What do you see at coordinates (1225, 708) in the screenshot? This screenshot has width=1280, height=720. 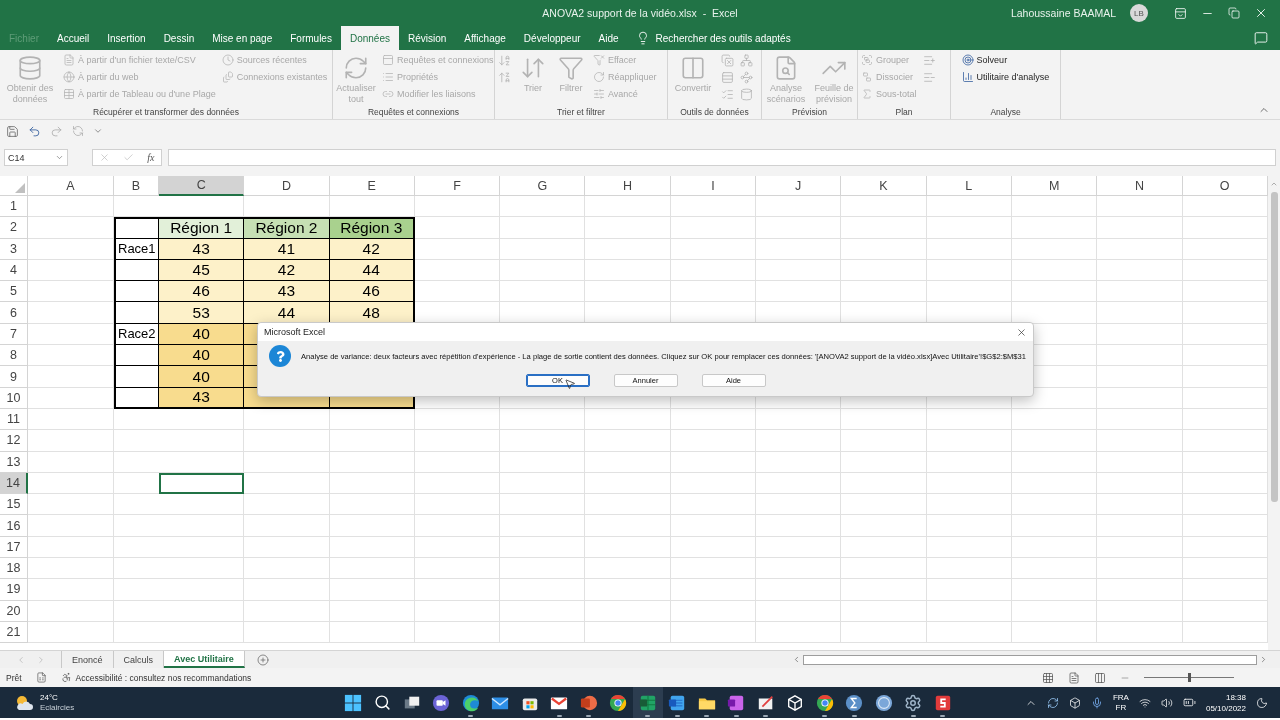 I see `clock-date: 05/10/2022` at bounding box center [1225, 708].